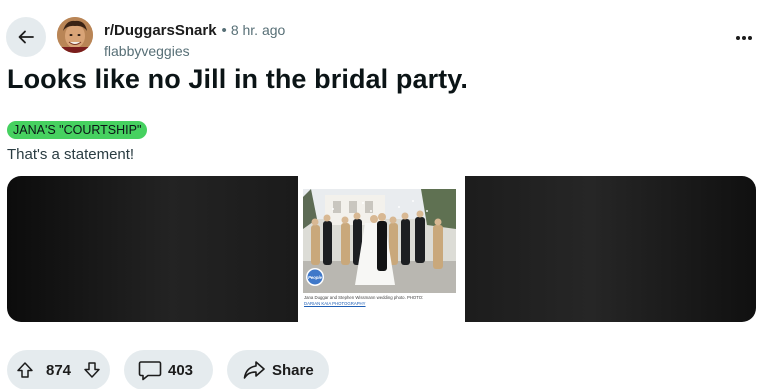  Describe the element at coordinates (335, 303) in the screenshot. I see `photo-credit-link: DARIAN KAIA PHOTOGRAPHY` at that location.